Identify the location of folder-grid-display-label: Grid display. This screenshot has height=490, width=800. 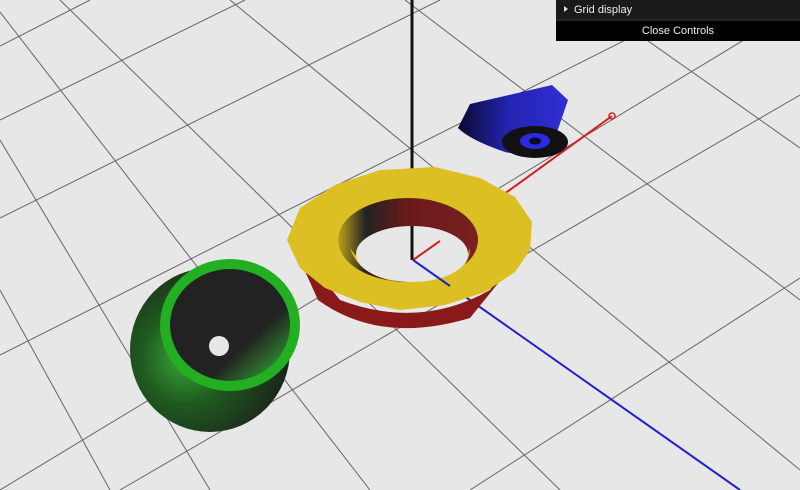
(603, 9).